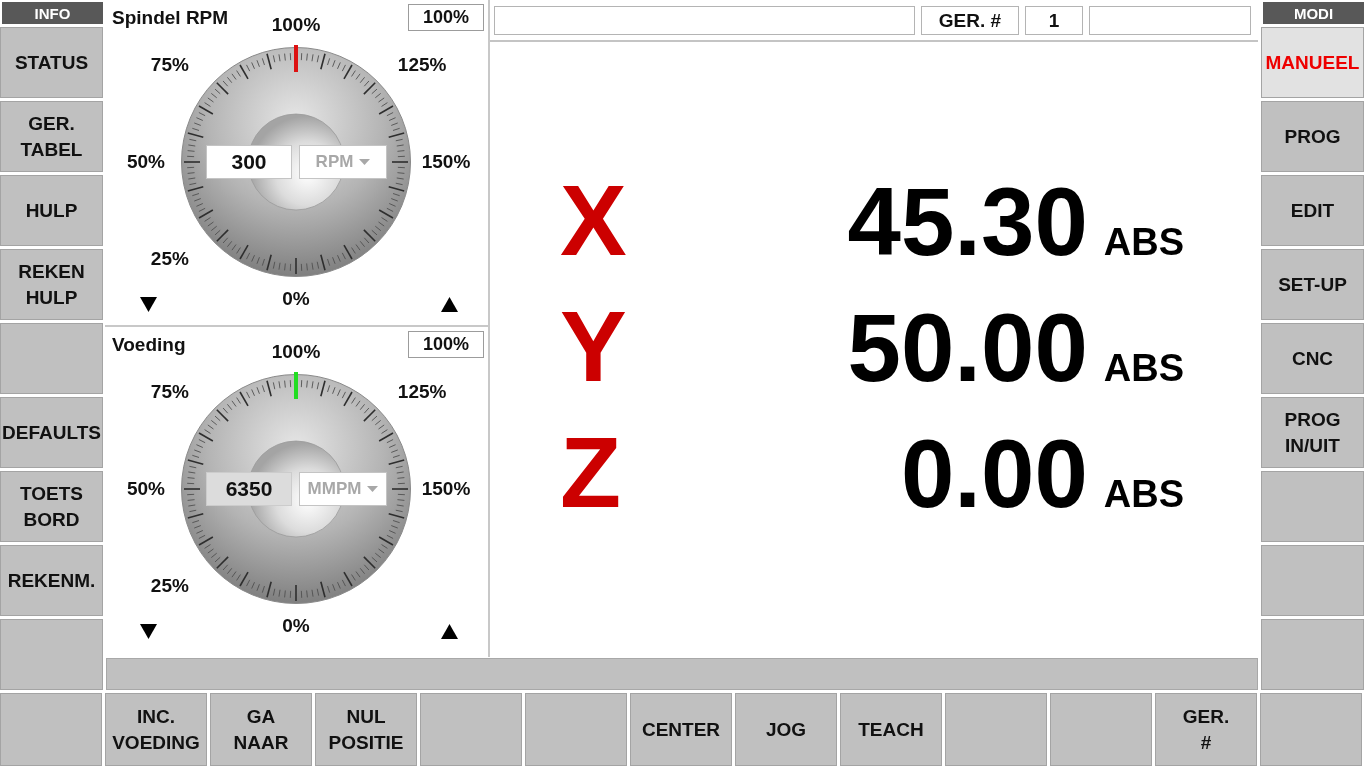 The width and height of the screenshot is (1366, 768). Describe the element at coordinates (1206, 729) in the screenshot. I see `softkey-button: GER. #` at that location.